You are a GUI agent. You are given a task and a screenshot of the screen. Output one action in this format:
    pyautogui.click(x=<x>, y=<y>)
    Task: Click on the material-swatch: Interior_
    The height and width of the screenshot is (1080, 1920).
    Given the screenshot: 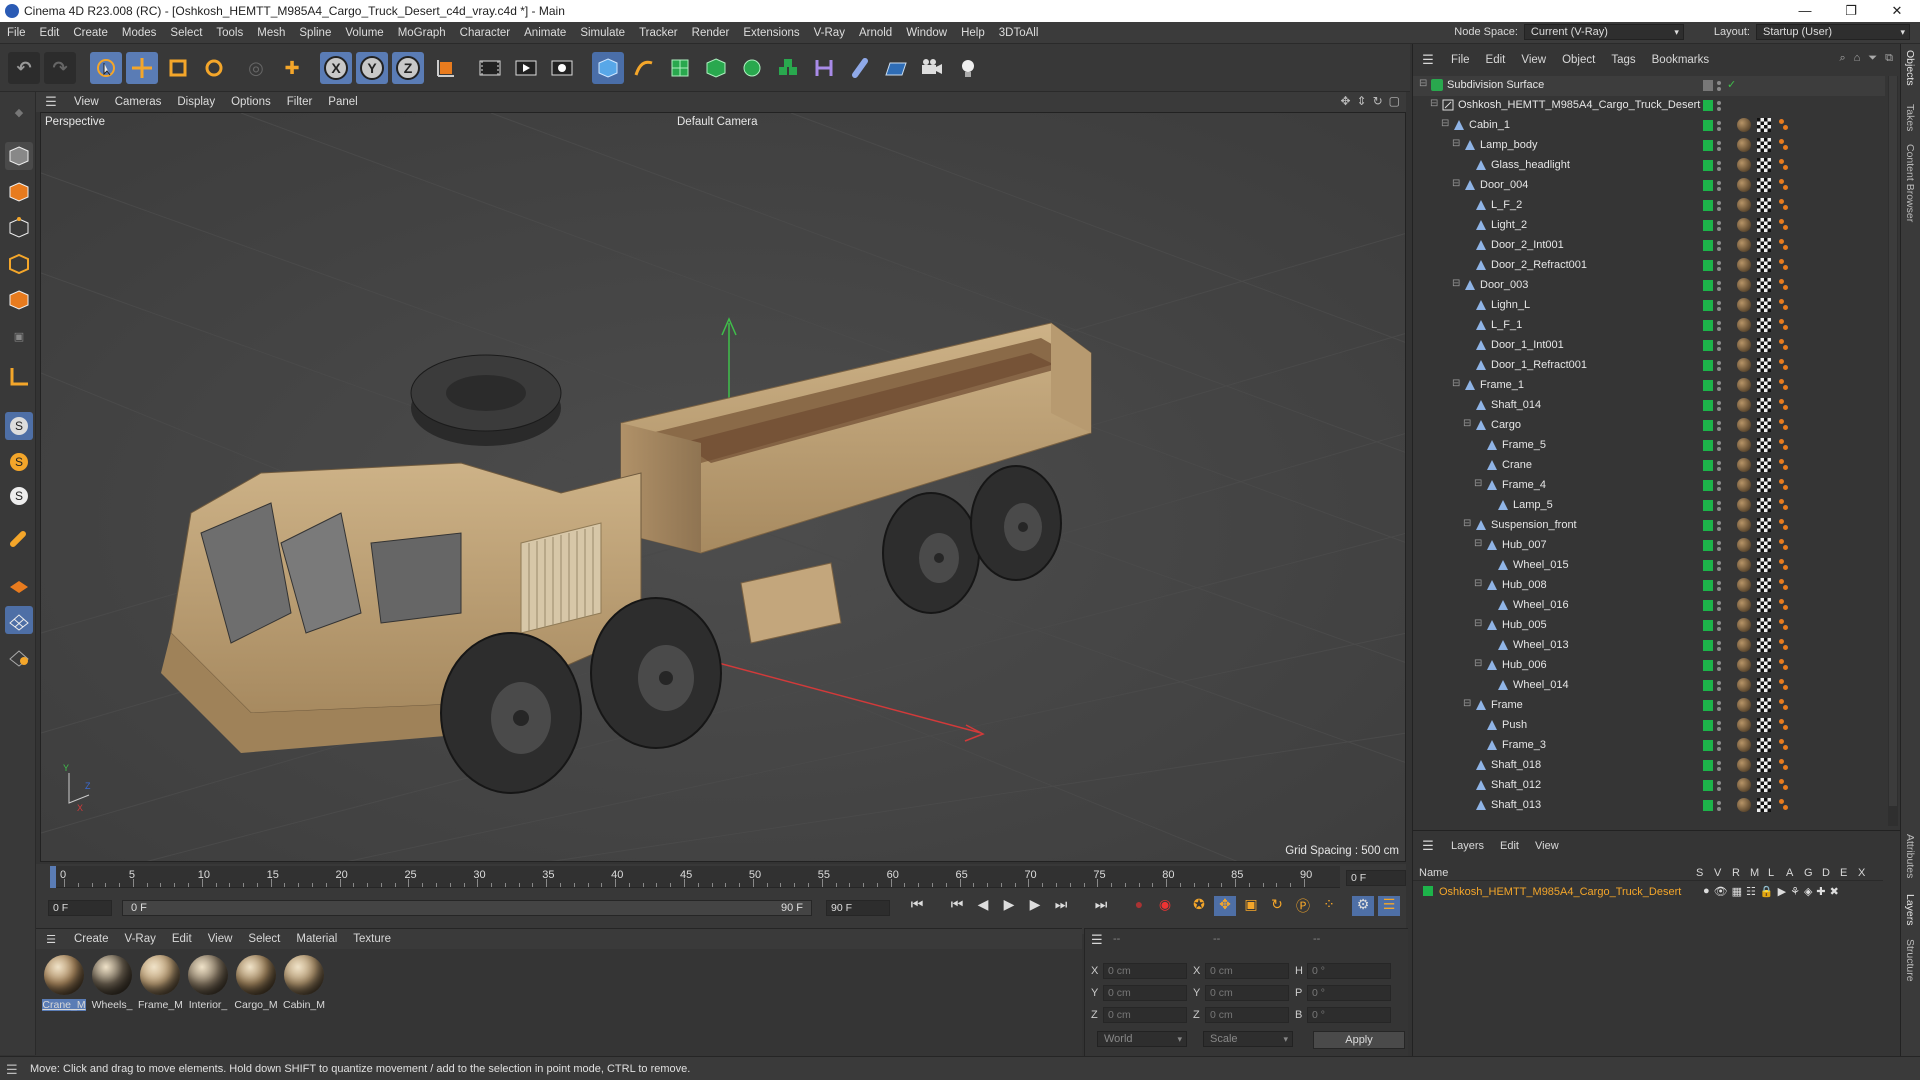 What is the action you would take?
    pyautogui.click(x=208, y=983)
    